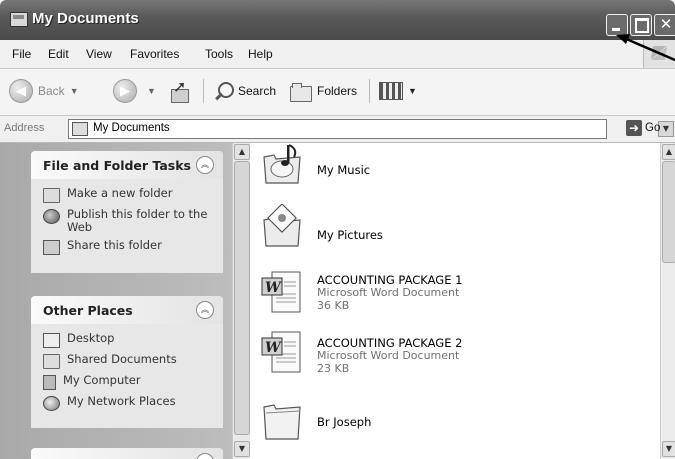 This screenshot has height=459, width=675. Describe the element at coordinates (131, 128) in the screenshot. I see `address-value: My Documents` at that location.